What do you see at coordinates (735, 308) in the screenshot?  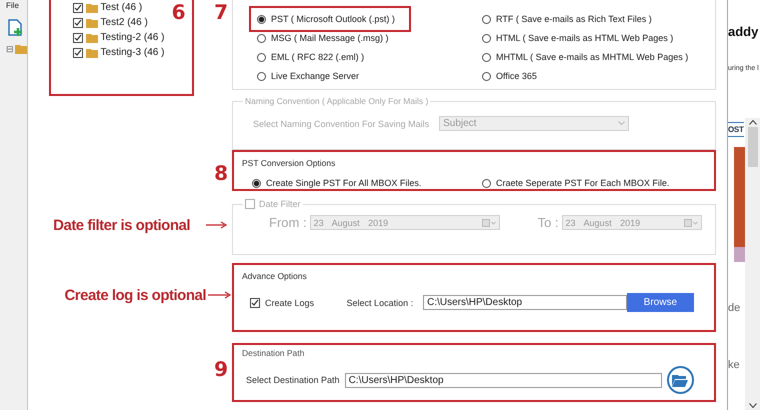 I see `page-text: de` at bounding box center [735, 308].